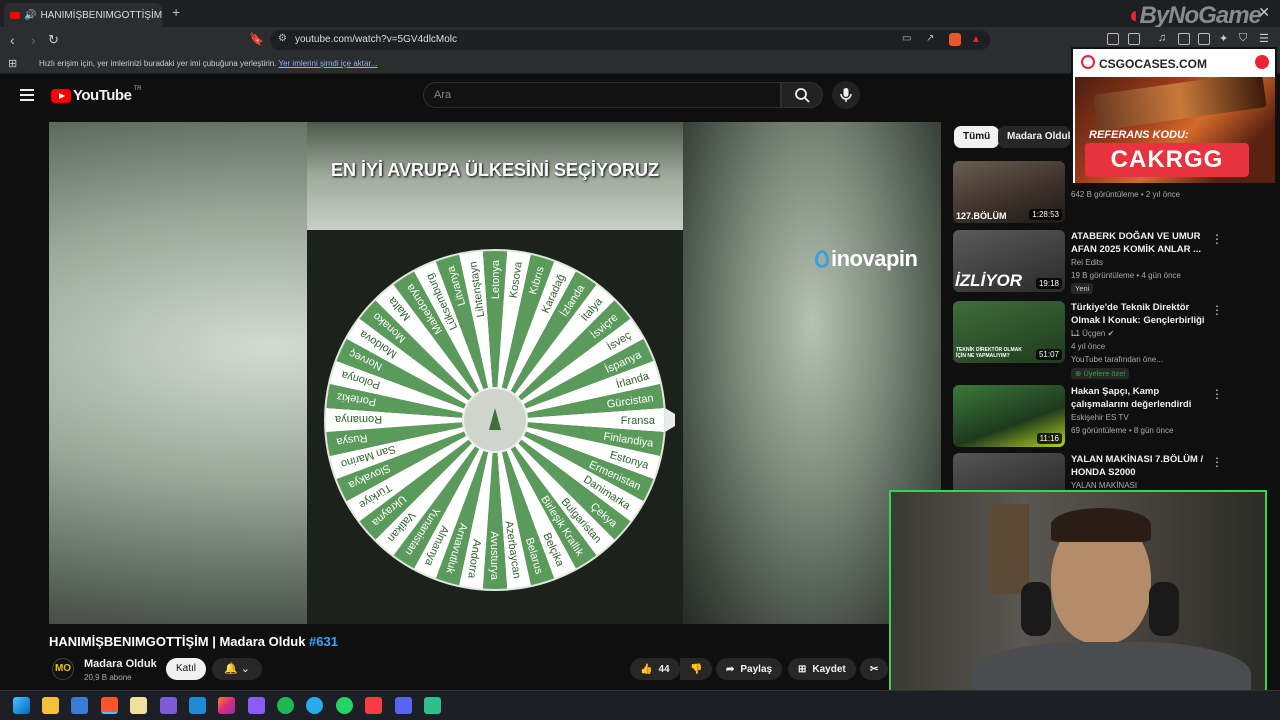 Image resolution: width=1280 pixels, height=720 pixels. What do you see at coordinates (1104, 485) in the screenshot?
I see `rec-channel: YALAN MAKİNASI` at bounding box center [1104, 485].